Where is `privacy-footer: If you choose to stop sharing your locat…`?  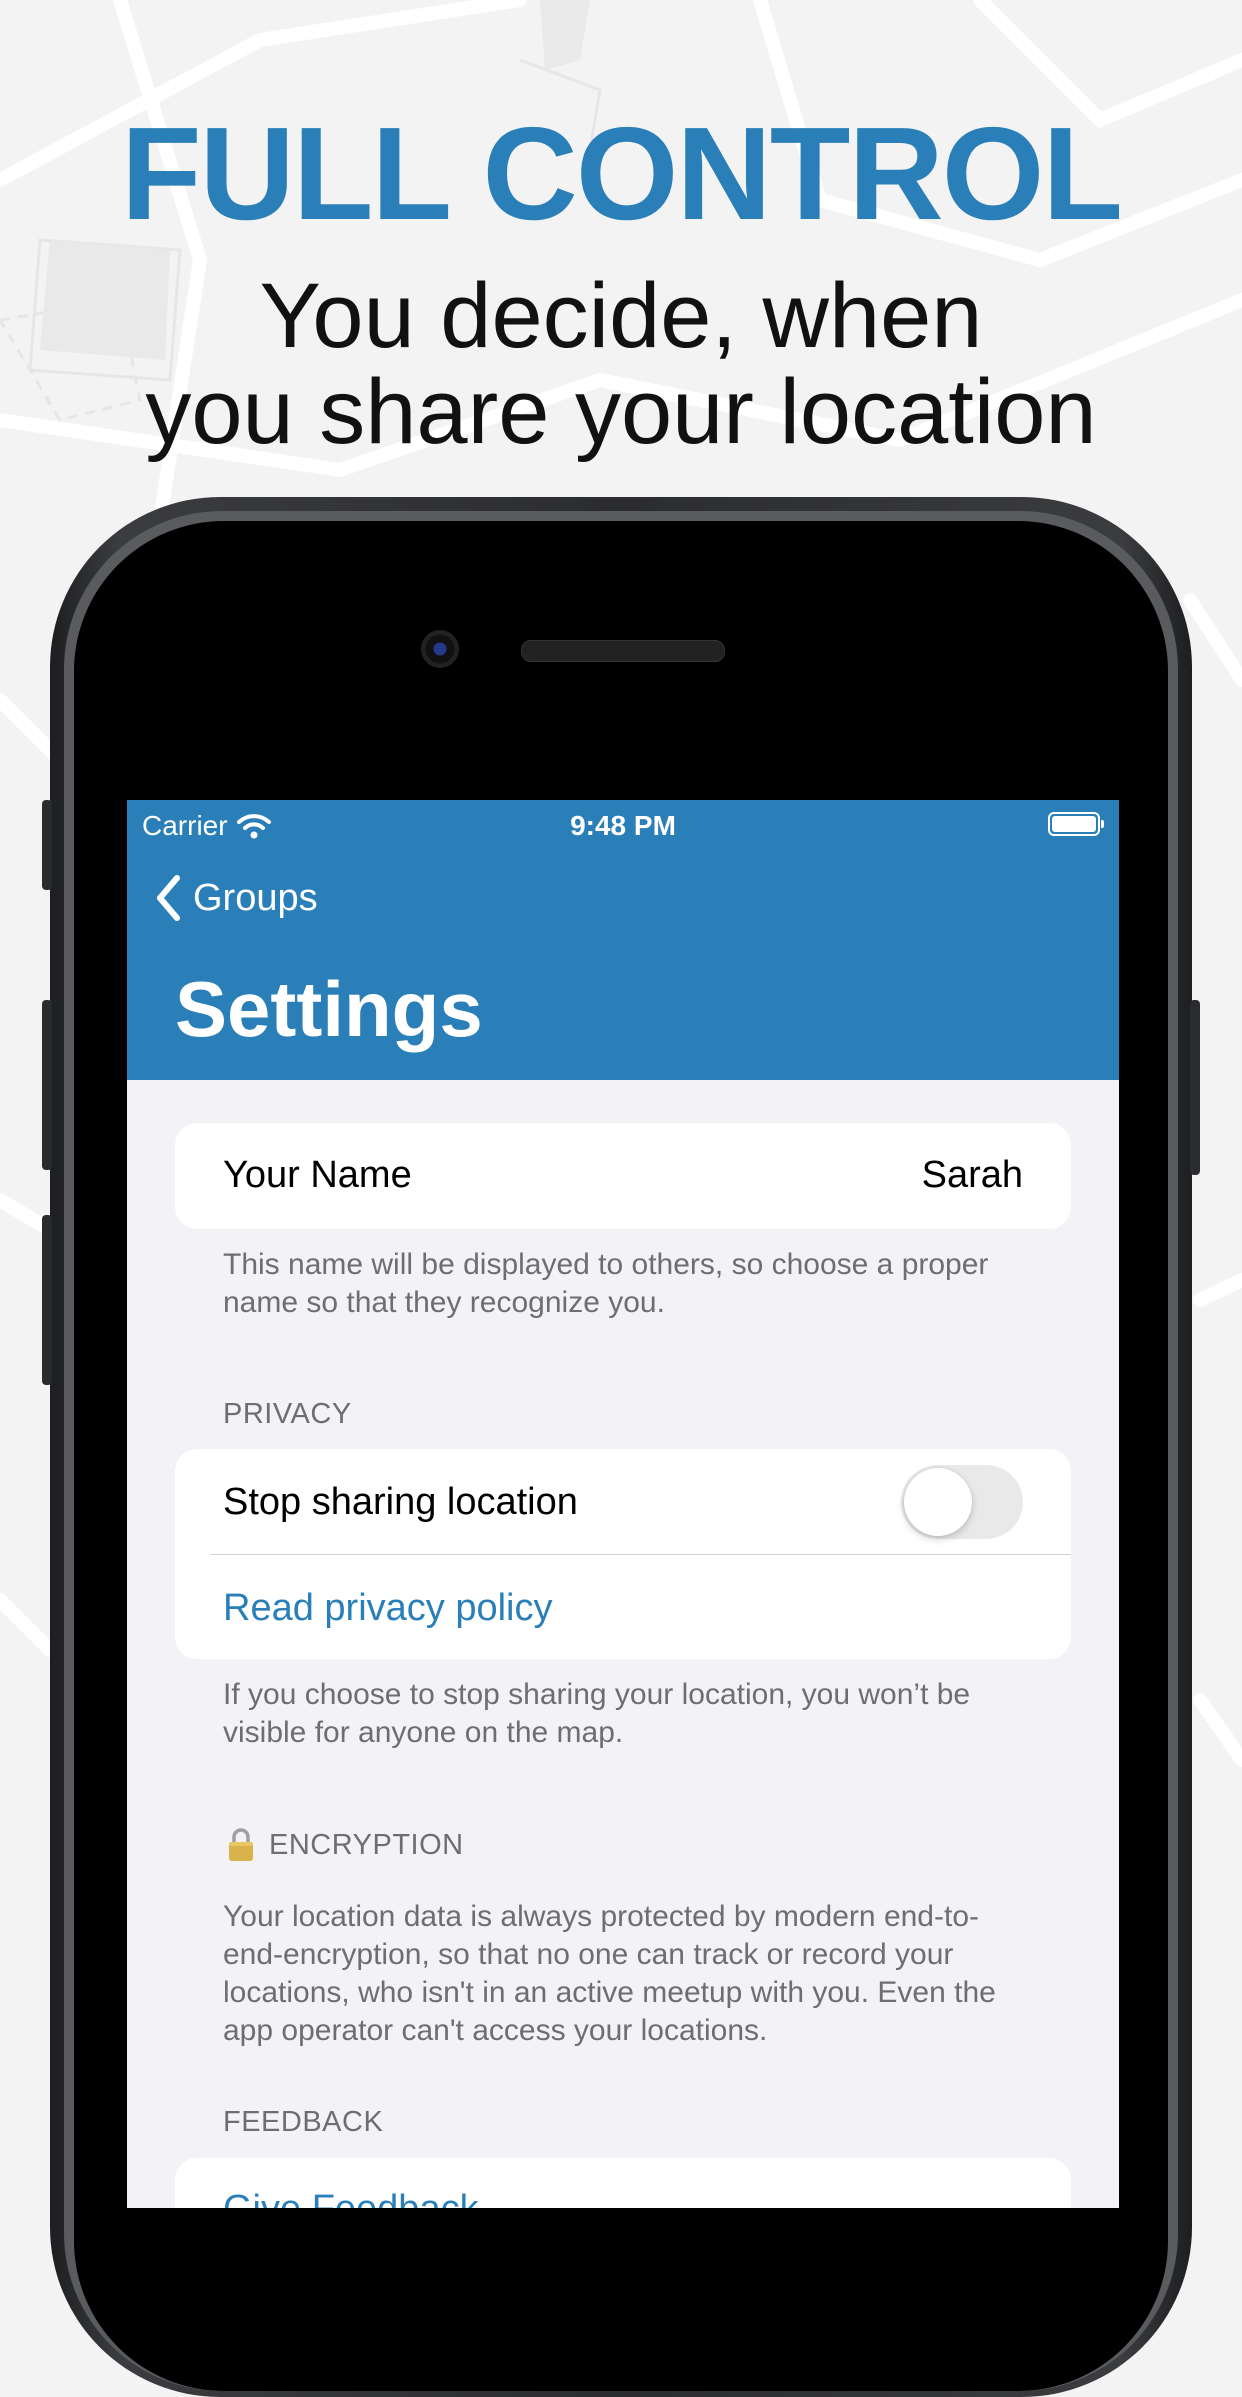
privacy-footer: If you choose to stop sharing your locat… is located at coordinates (597, 1713).